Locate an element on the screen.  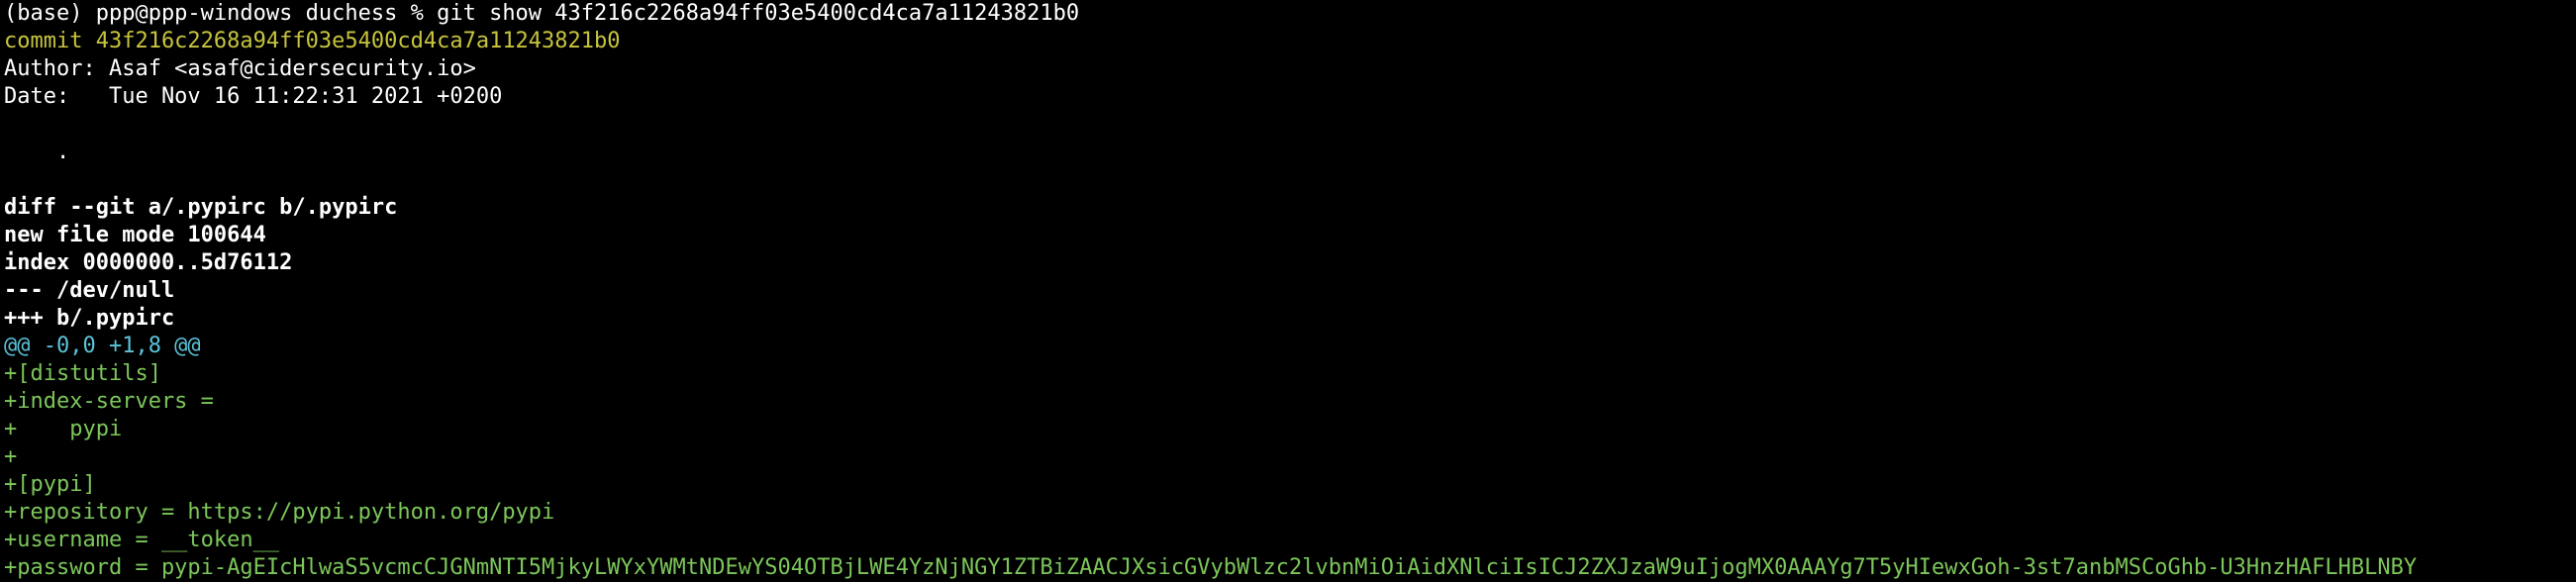
index-line: index 0000000..5d76112 is located at coordinates (149, 262).